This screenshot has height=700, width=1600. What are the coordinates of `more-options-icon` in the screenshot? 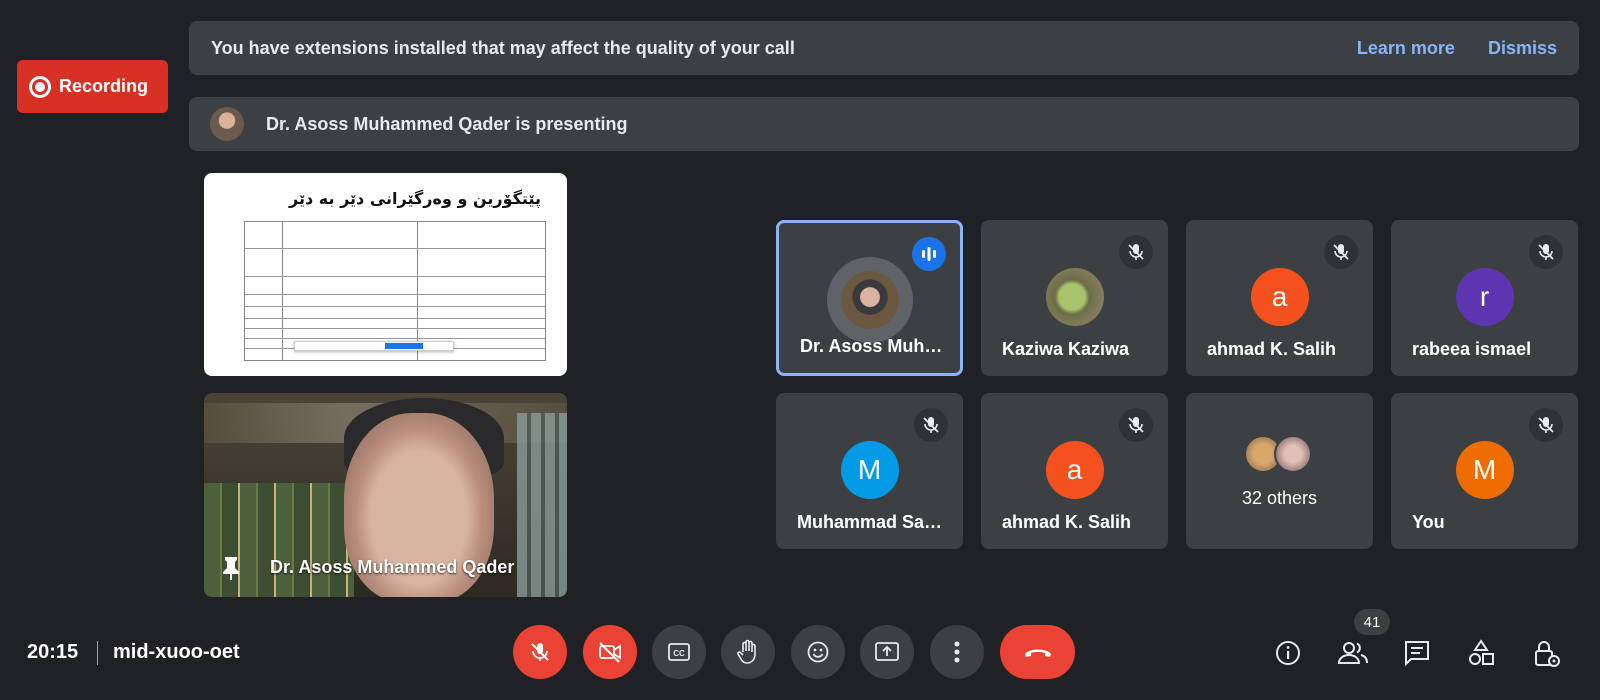 It's located at (957, 652).